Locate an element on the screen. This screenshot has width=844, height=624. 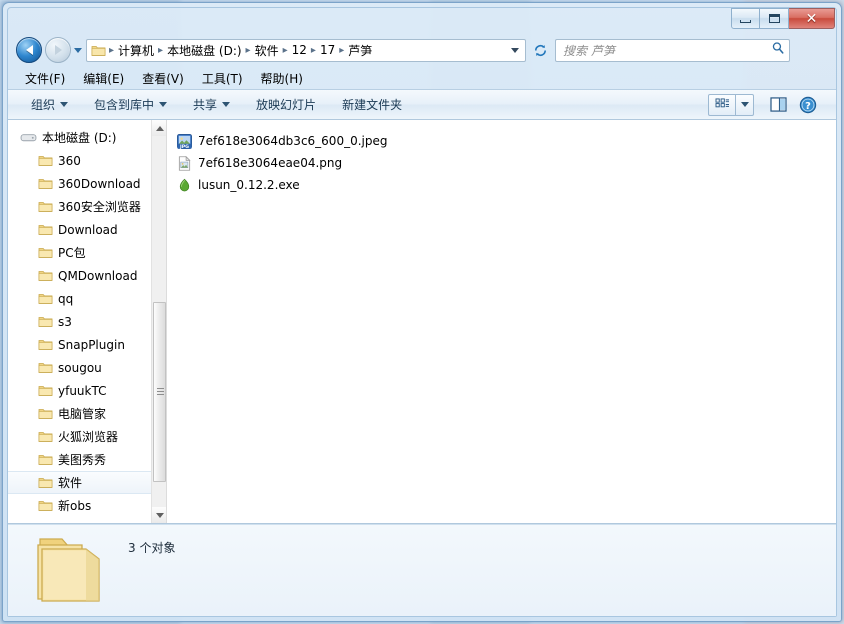
sidebar-item-label: 火狐浏览器 is located at coordinates (88, 437).